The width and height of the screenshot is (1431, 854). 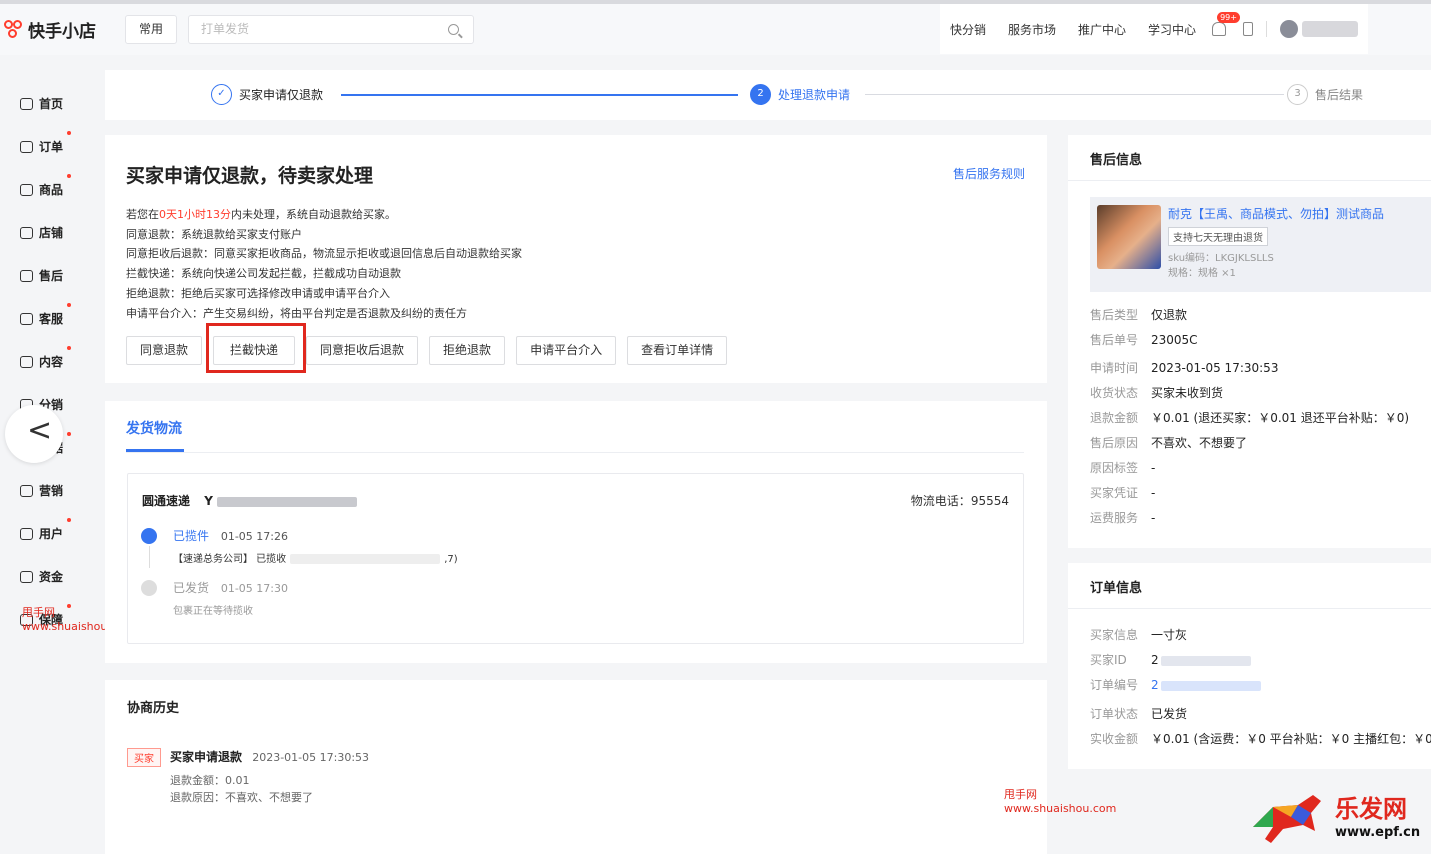 I want to click on highlight-box, so click(x=256, y=348).